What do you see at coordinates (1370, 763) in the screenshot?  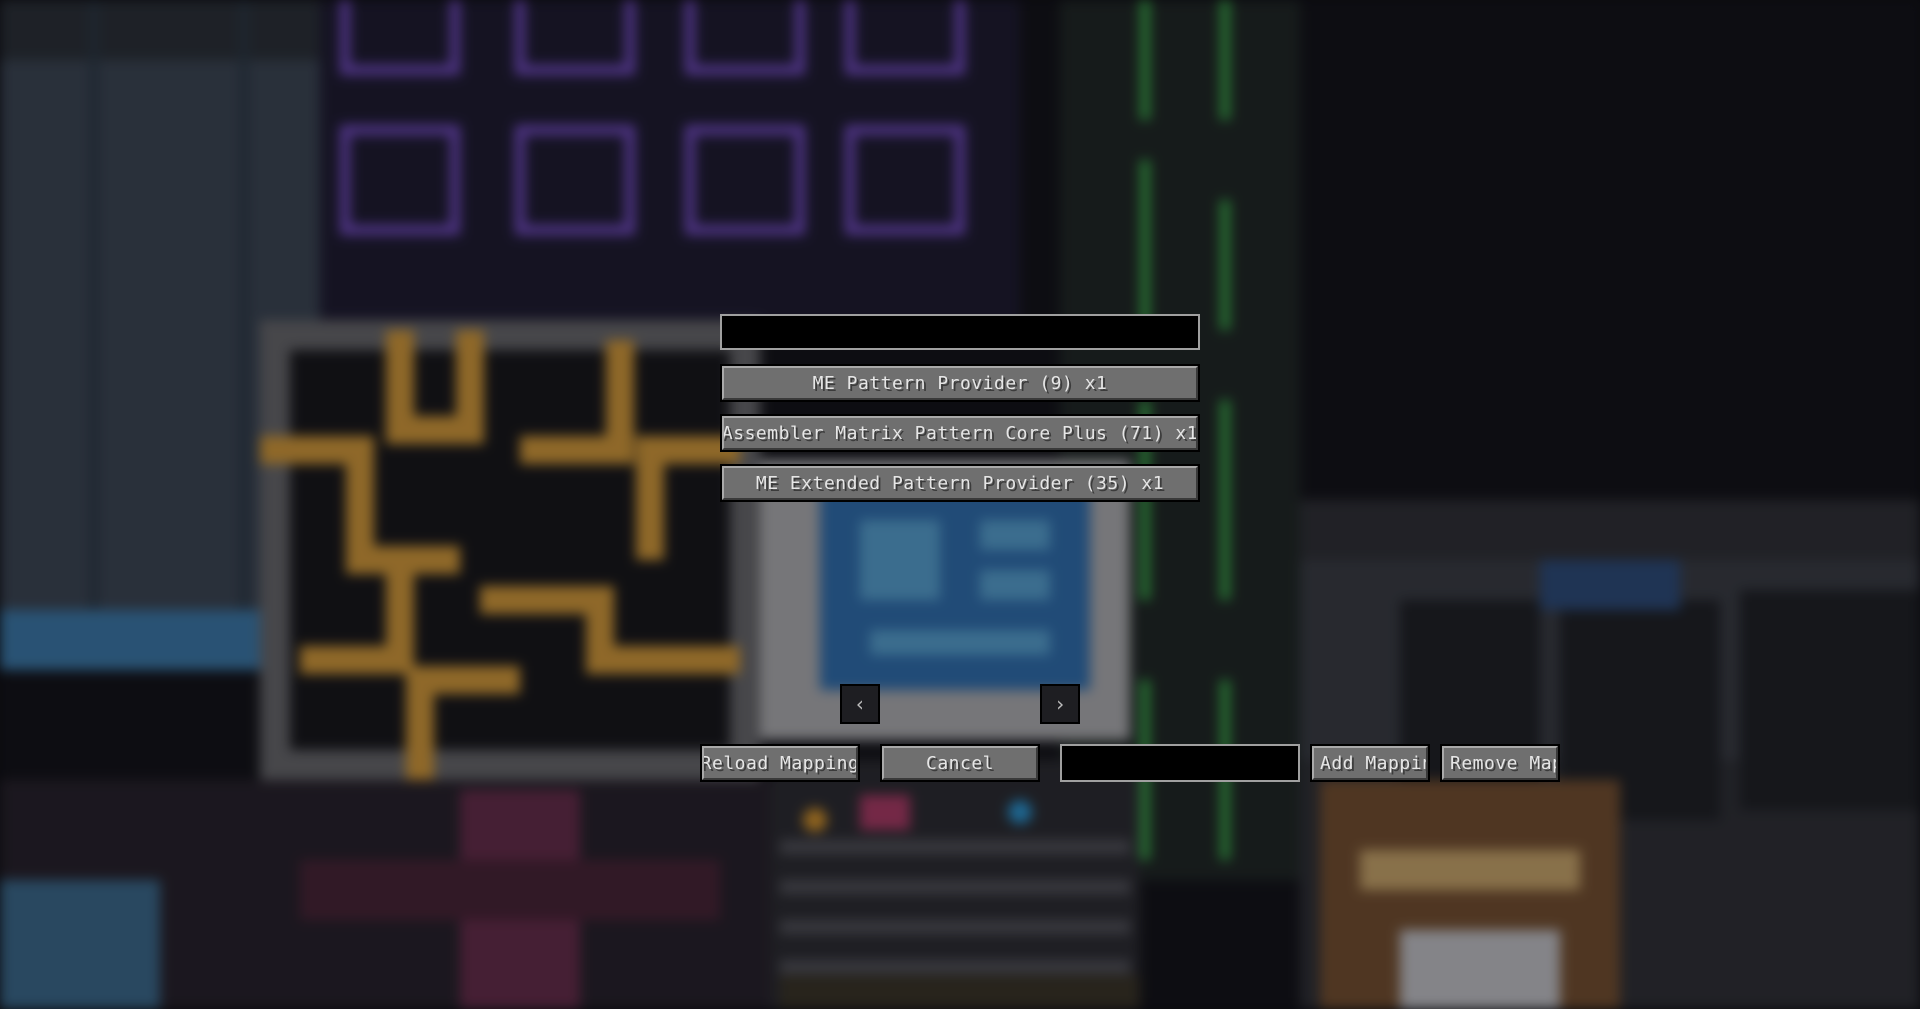 I see `add-mapping-button: Add Mapping` at bounding box center [1370, 763].